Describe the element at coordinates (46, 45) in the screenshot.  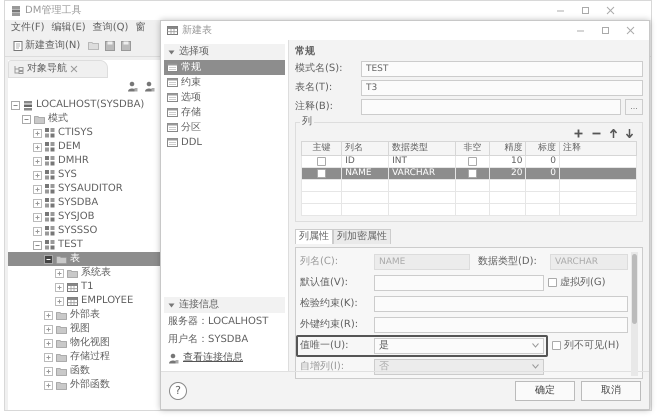
I see `new-query-button: 新建查询(N)` at that location.